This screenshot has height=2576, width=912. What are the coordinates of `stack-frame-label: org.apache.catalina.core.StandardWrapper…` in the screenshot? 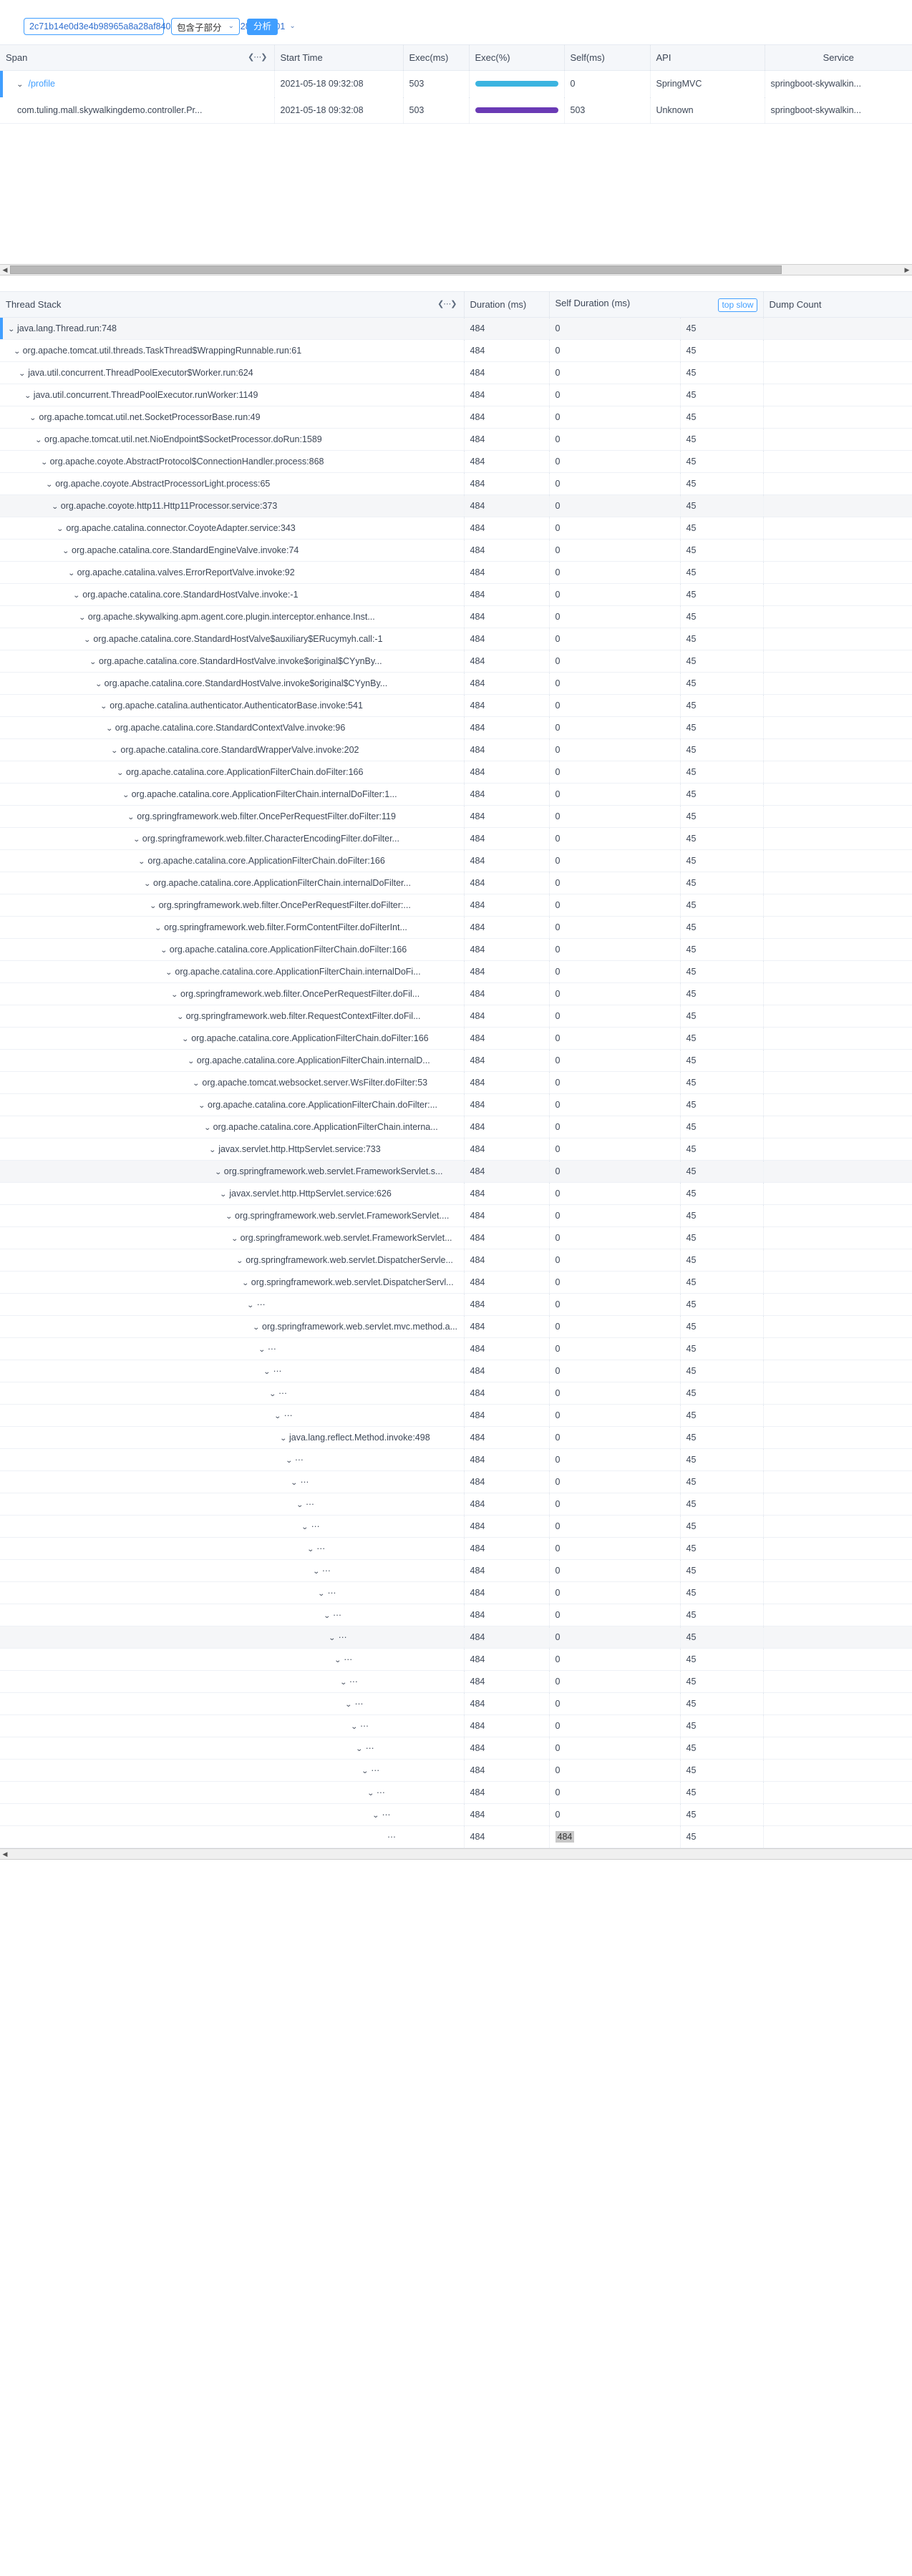 It's located at (239, 750).